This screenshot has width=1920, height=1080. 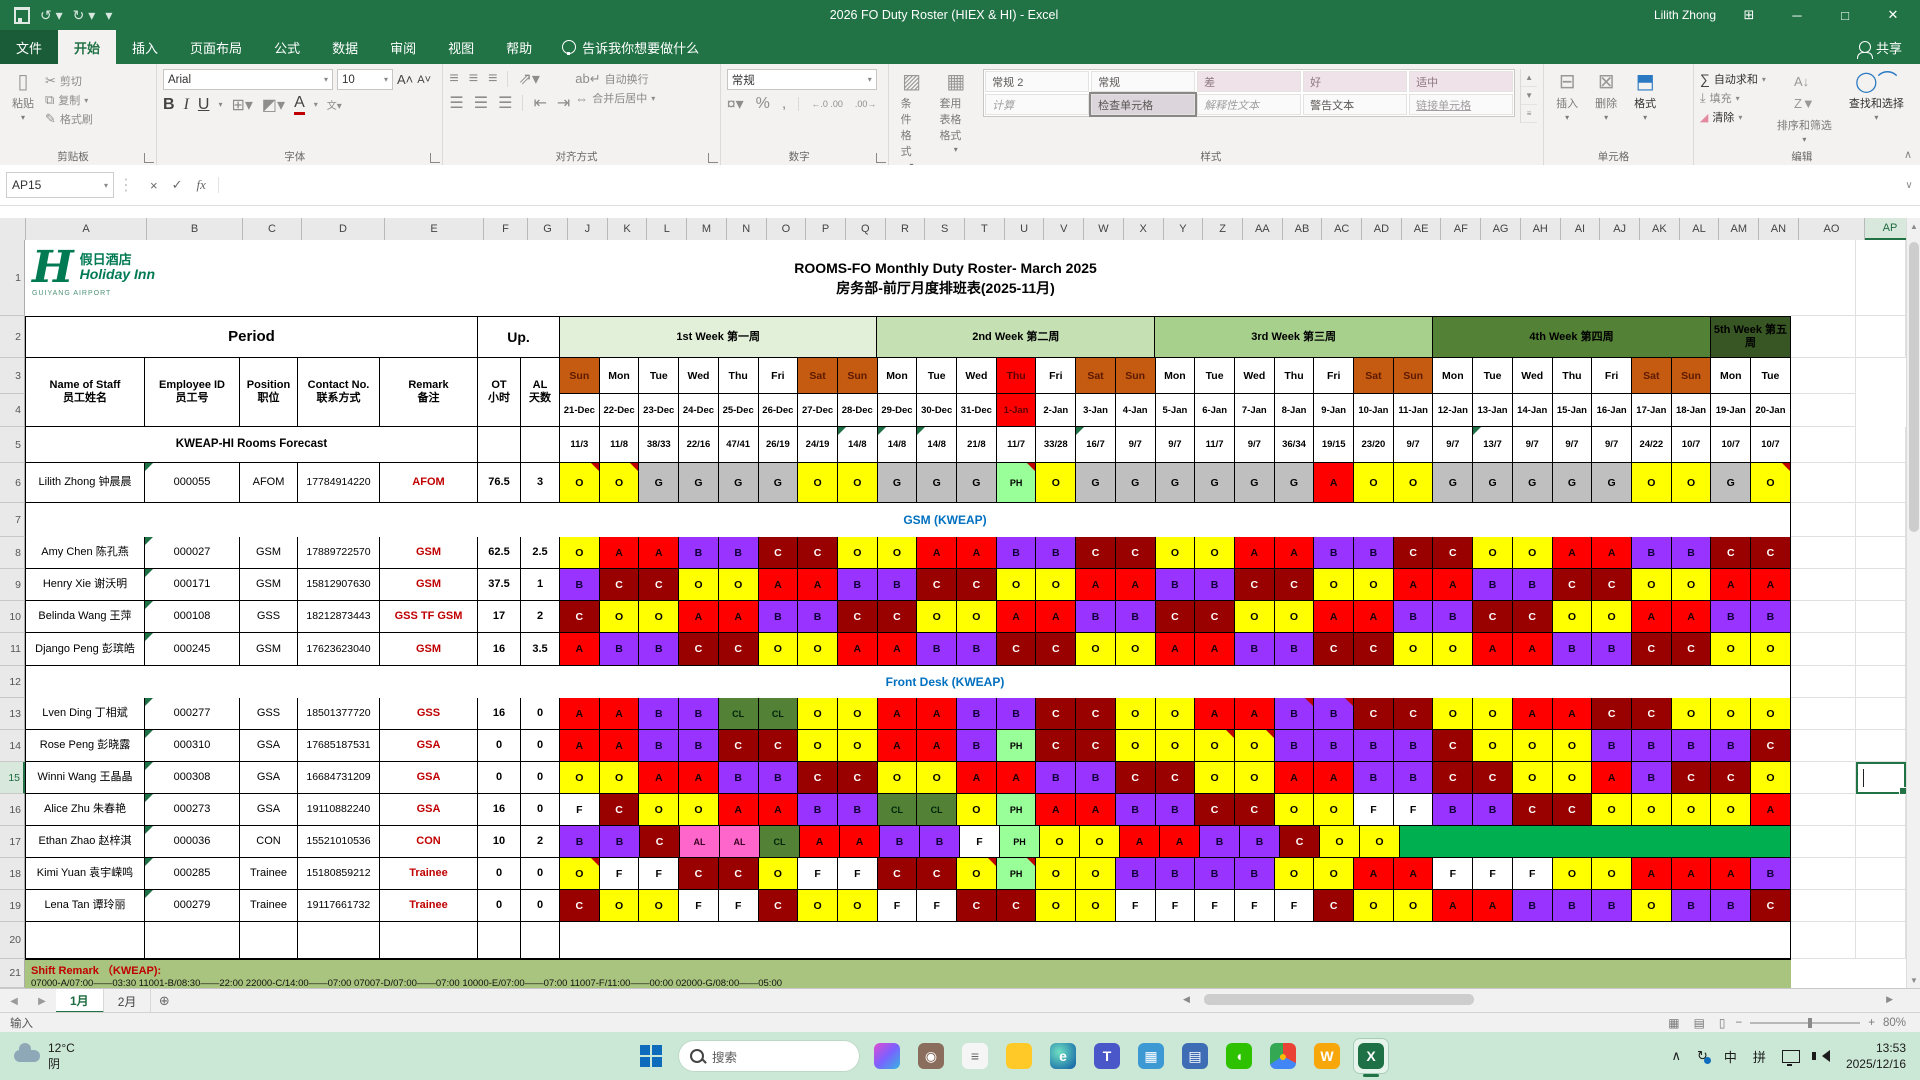 I want to click on section-left, so click(x=292, y=520).